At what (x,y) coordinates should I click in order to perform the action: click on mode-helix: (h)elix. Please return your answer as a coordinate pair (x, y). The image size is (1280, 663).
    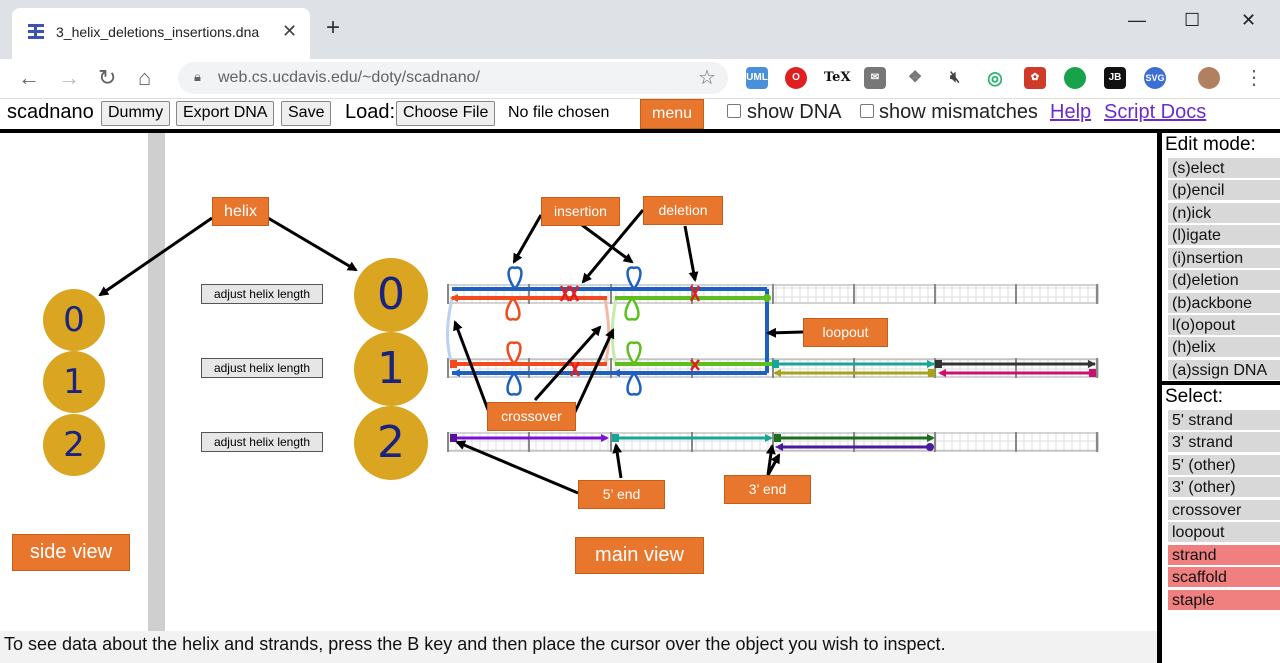
    Looking at the image, I should click on (1224, 347).